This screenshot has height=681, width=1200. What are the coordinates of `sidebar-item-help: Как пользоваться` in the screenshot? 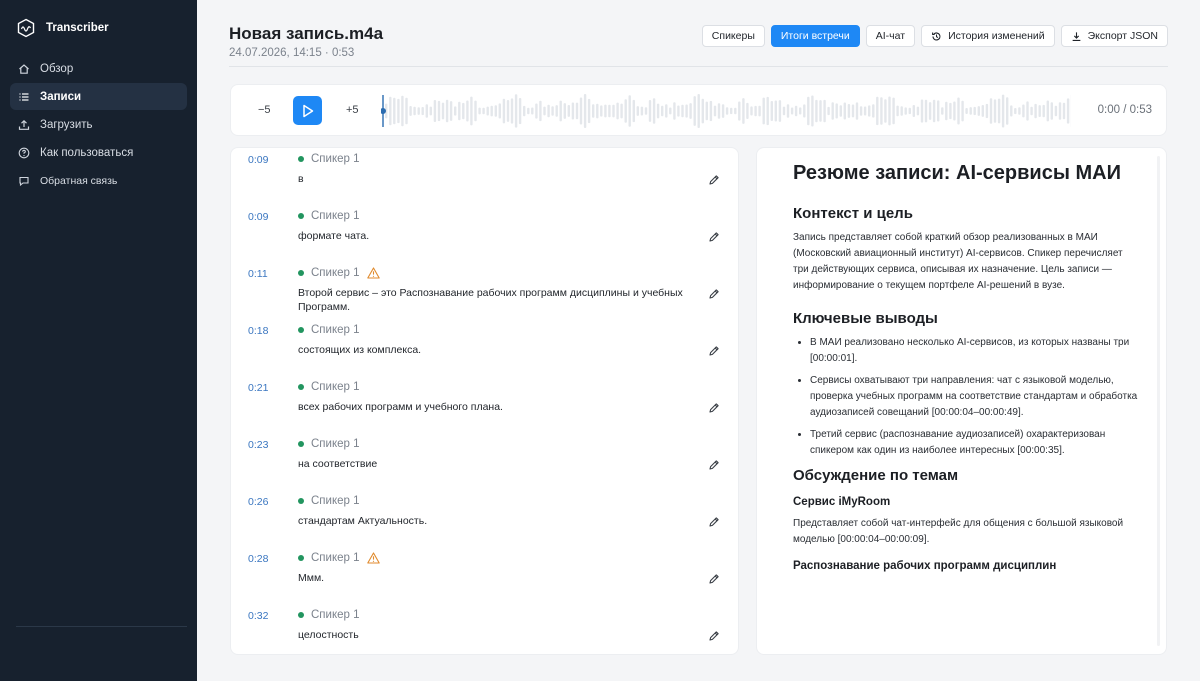 It's located at (98, 152).